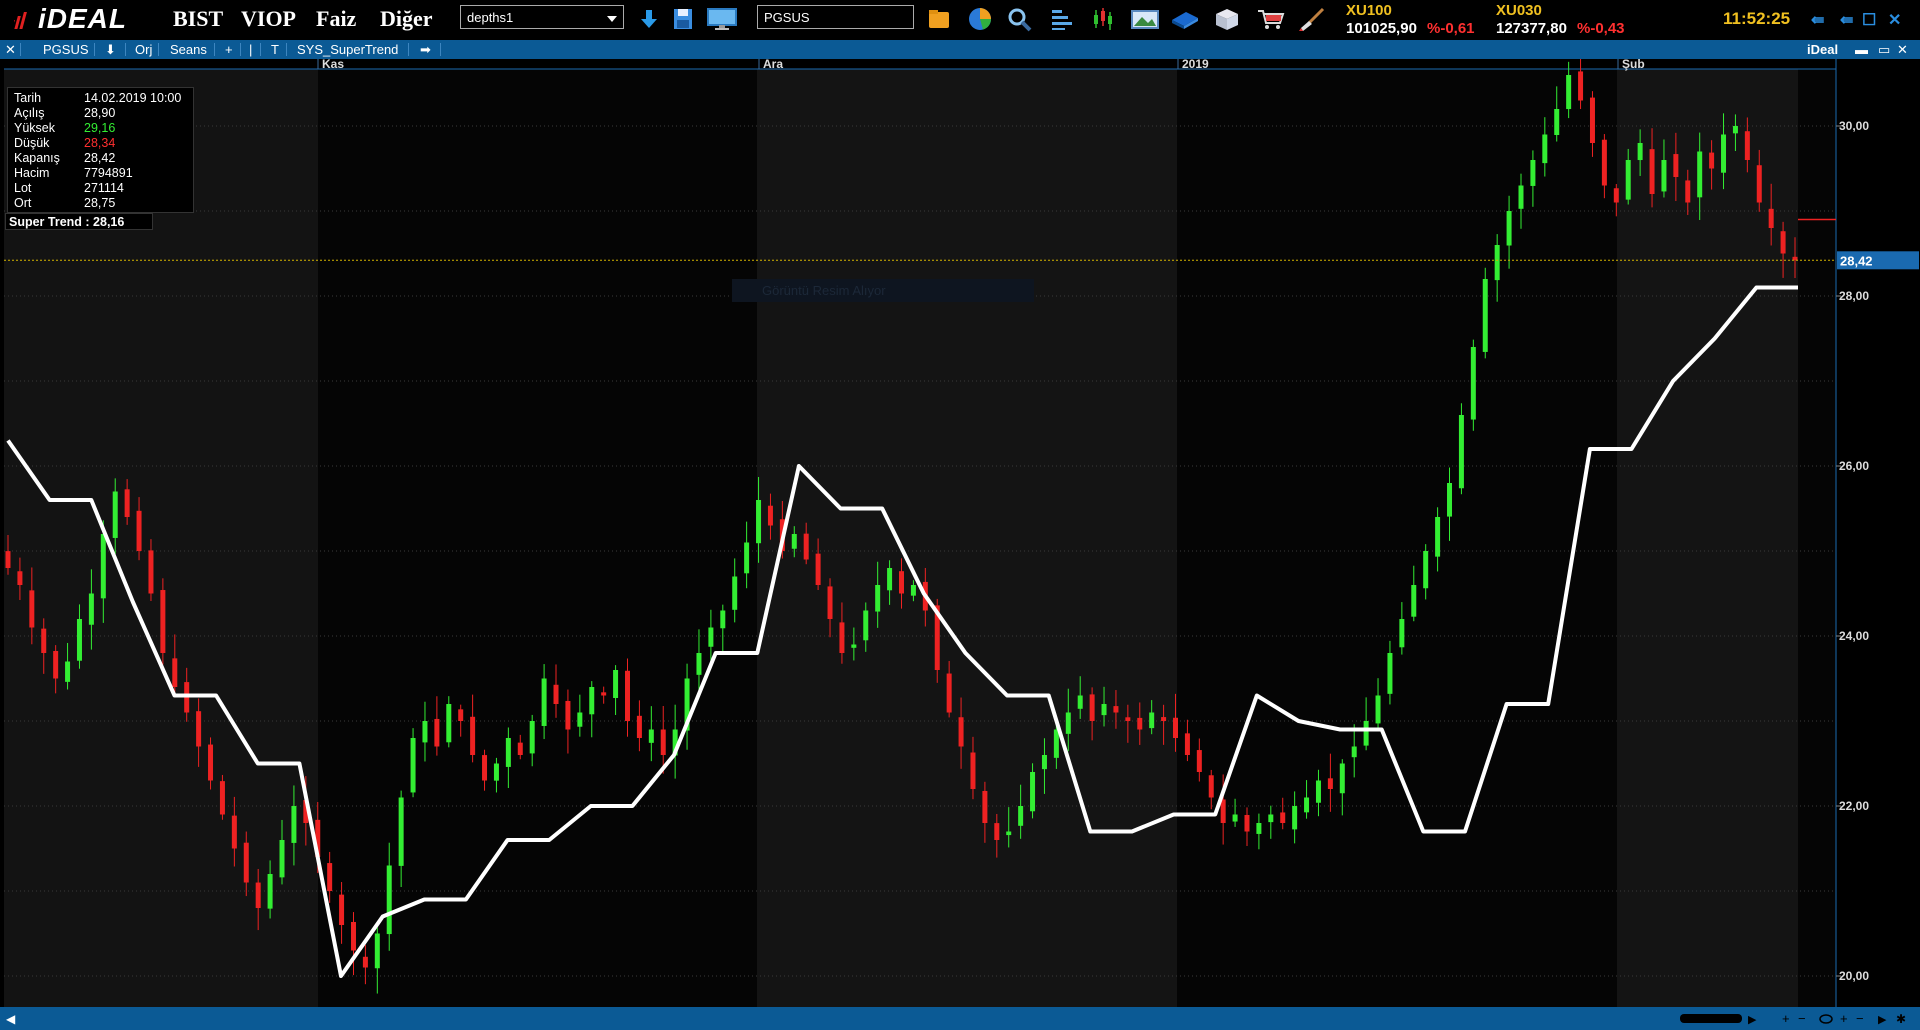  What do you see at coordinates (835, 17) in the screenshot?
I see `symbol-input: PGSUS` at bounding box center [835, 17].